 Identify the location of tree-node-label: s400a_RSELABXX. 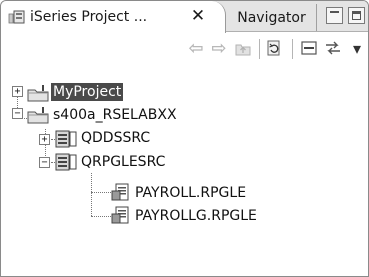
(115, 115).